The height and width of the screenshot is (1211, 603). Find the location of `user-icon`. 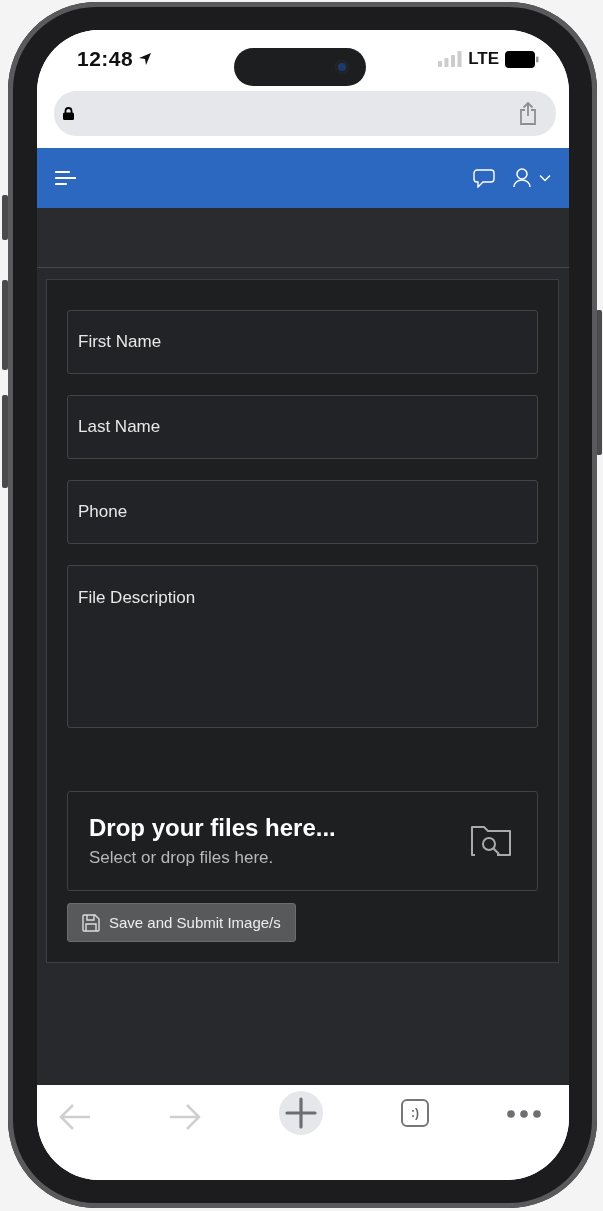

user-icon is located at coordinates (522, 178).